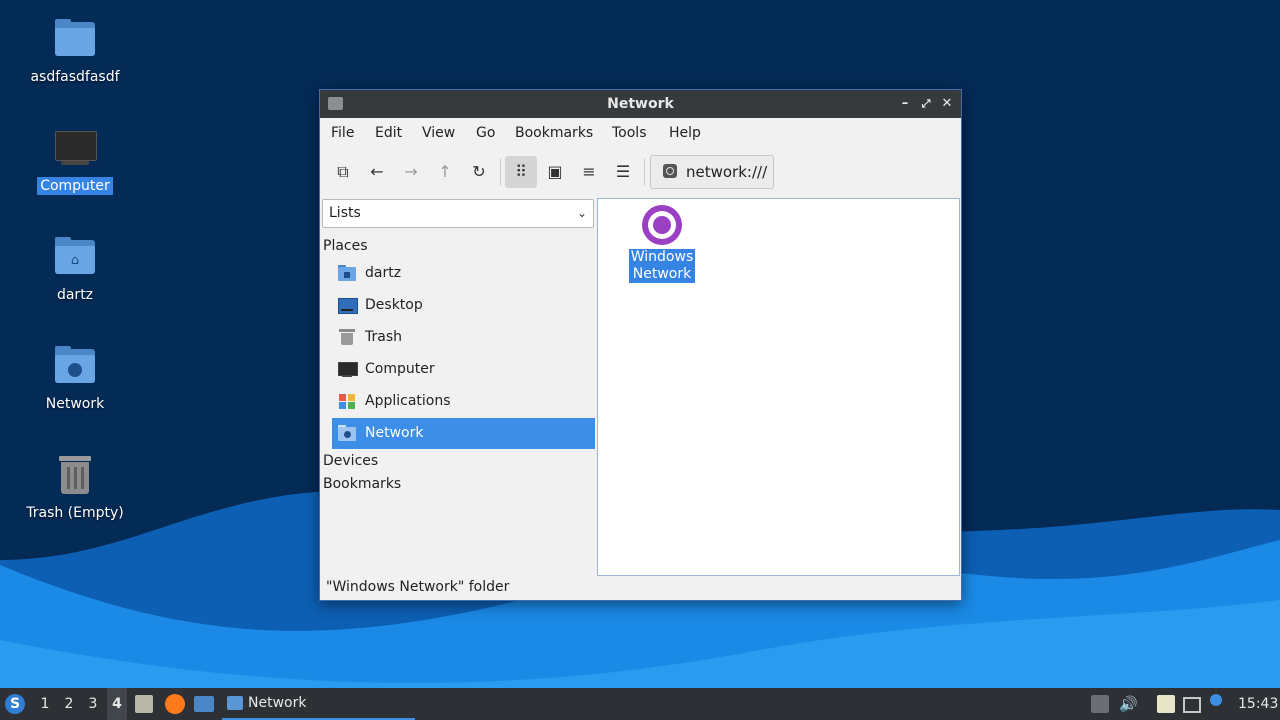 The image size is (1280, 720). I want to click on tray-expand-icon, so click(1100, 704).